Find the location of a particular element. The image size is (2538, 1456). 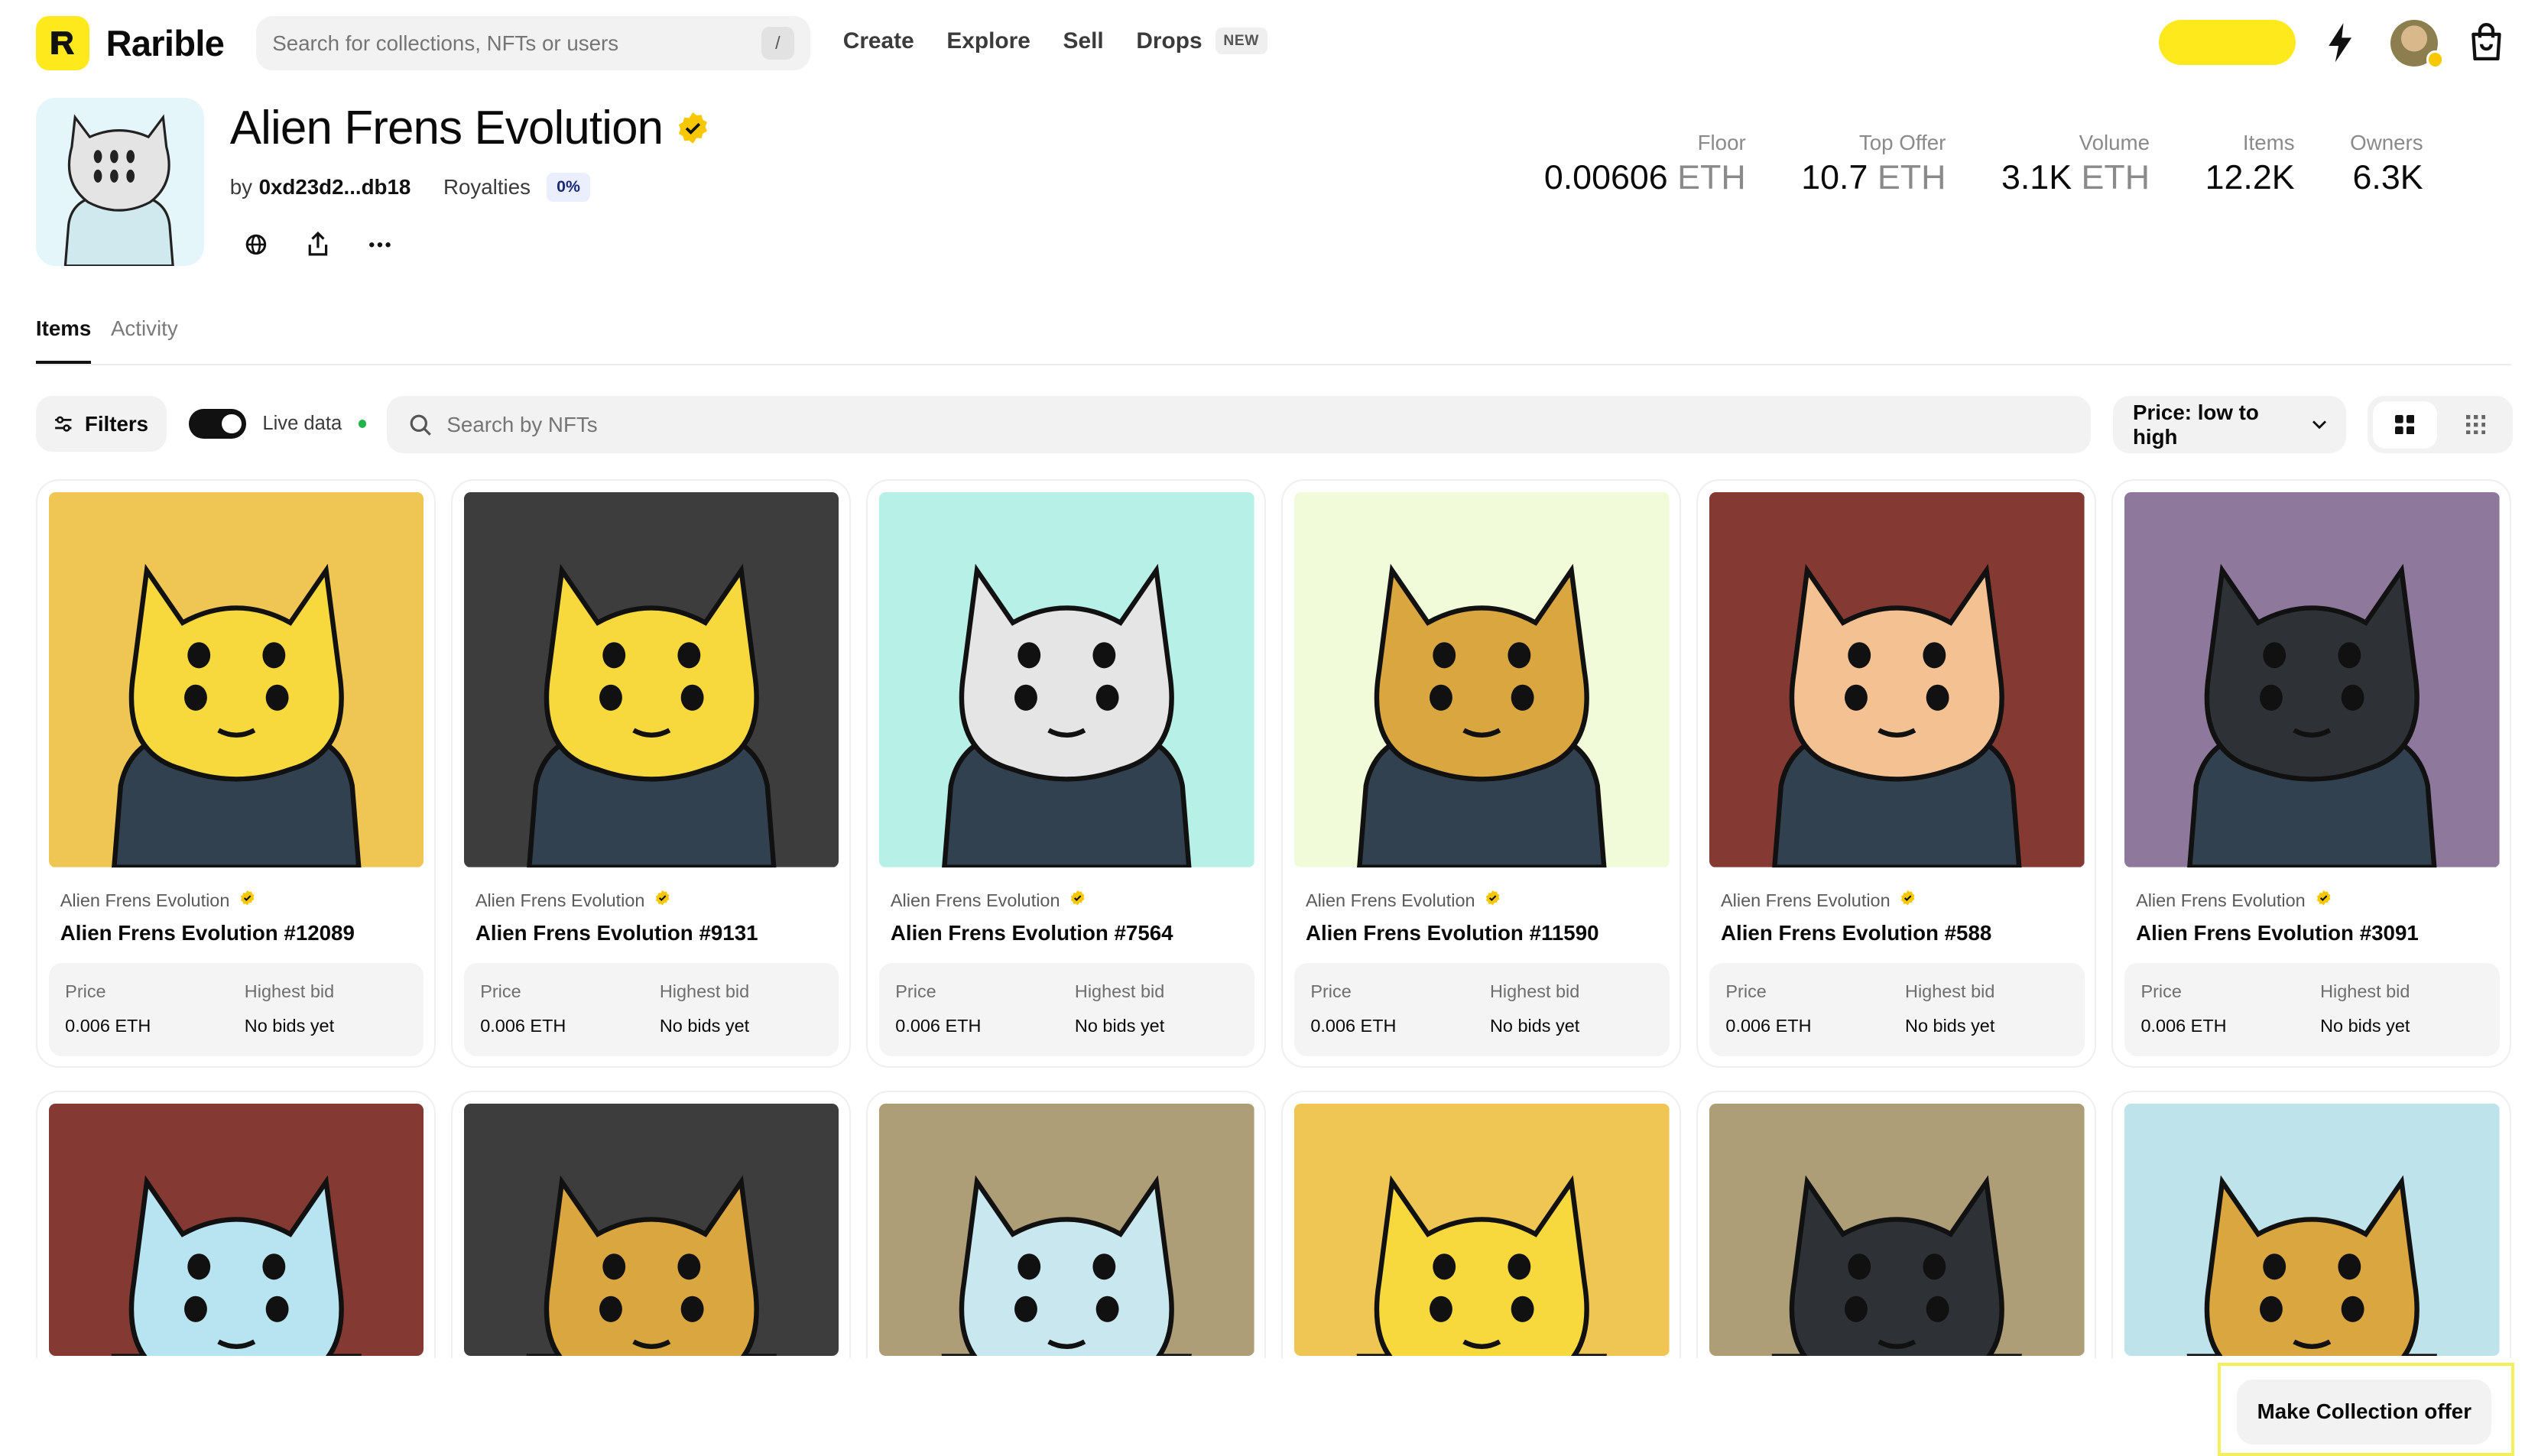

shopping-bag-icon is located at coordinates (2486, 42).